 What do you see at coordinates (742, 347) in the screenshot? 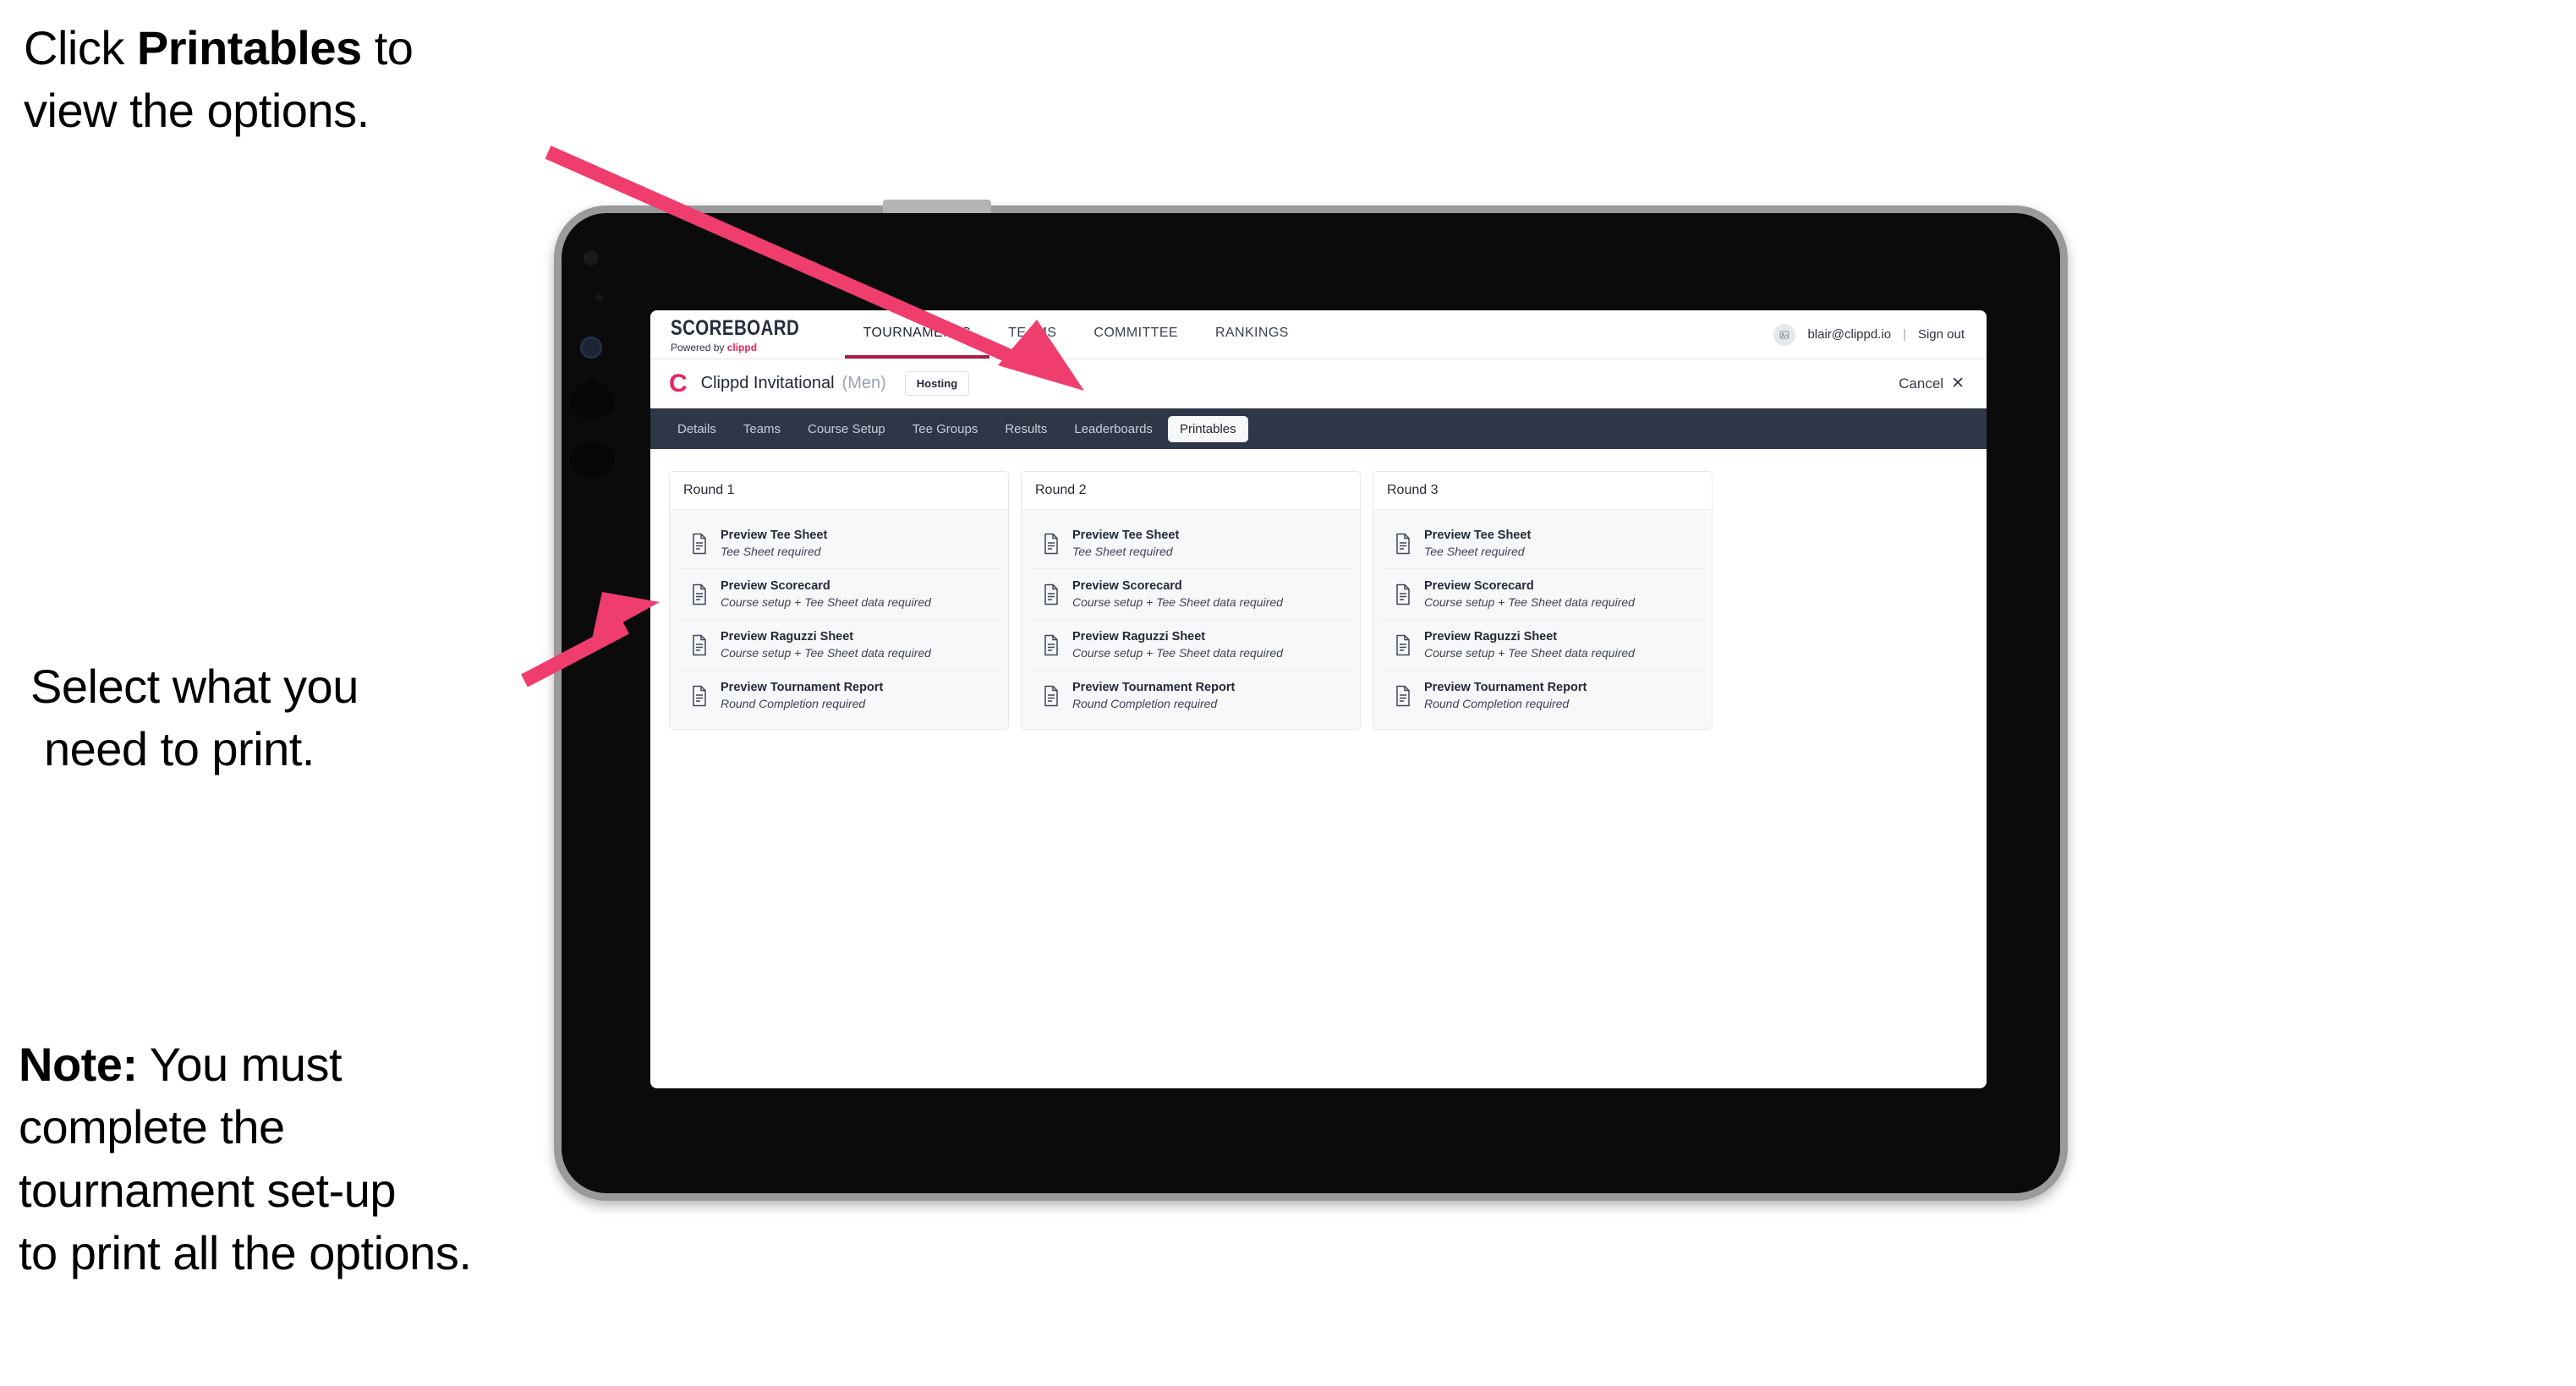
I see `brand-powered-name: clippd` at bounding box center [742, 347].